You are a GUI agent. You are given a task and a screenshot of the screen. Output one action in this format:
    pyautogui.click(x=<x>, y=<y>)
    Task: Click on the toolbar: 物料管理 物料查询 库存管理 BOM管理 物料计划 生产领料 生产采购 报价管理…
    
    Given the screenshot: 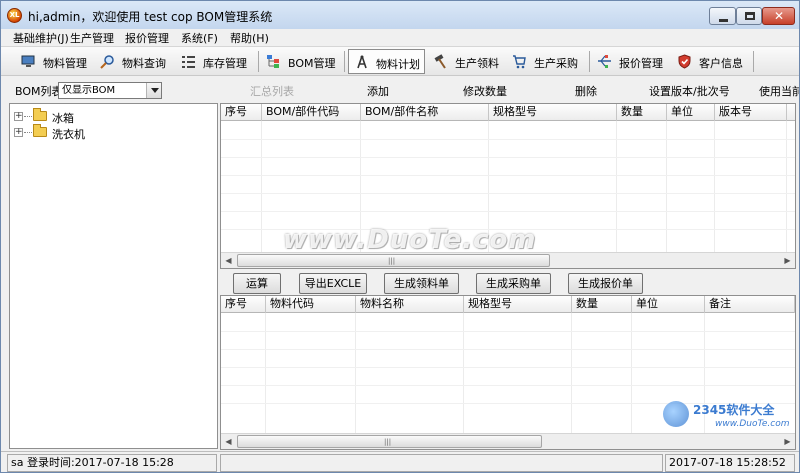 What is the action you would take?
    pyautogui.click(x=400, y=61)
    